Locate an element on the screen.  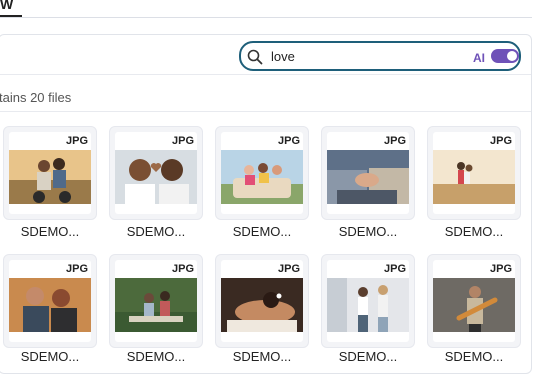
thumbnail-couple-dancing is located at coordinates (368, 305).